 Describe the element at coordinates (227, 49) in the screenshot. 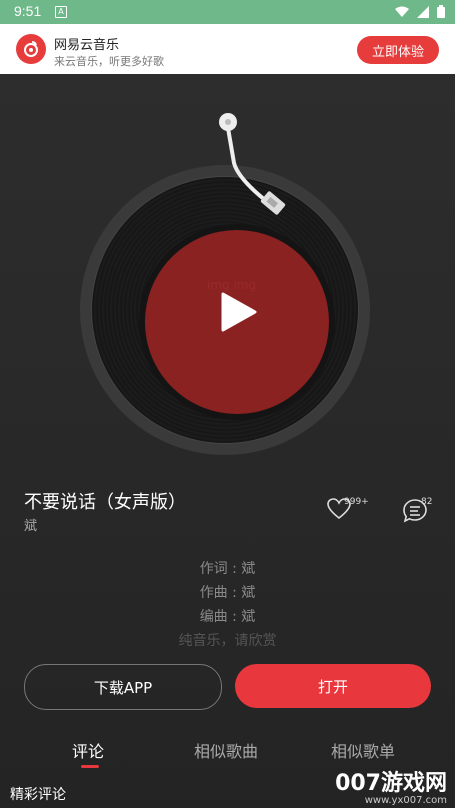

I see `app-banner: 网易云音乐 来云音乐，听更多好歌 立即体验` at that location.